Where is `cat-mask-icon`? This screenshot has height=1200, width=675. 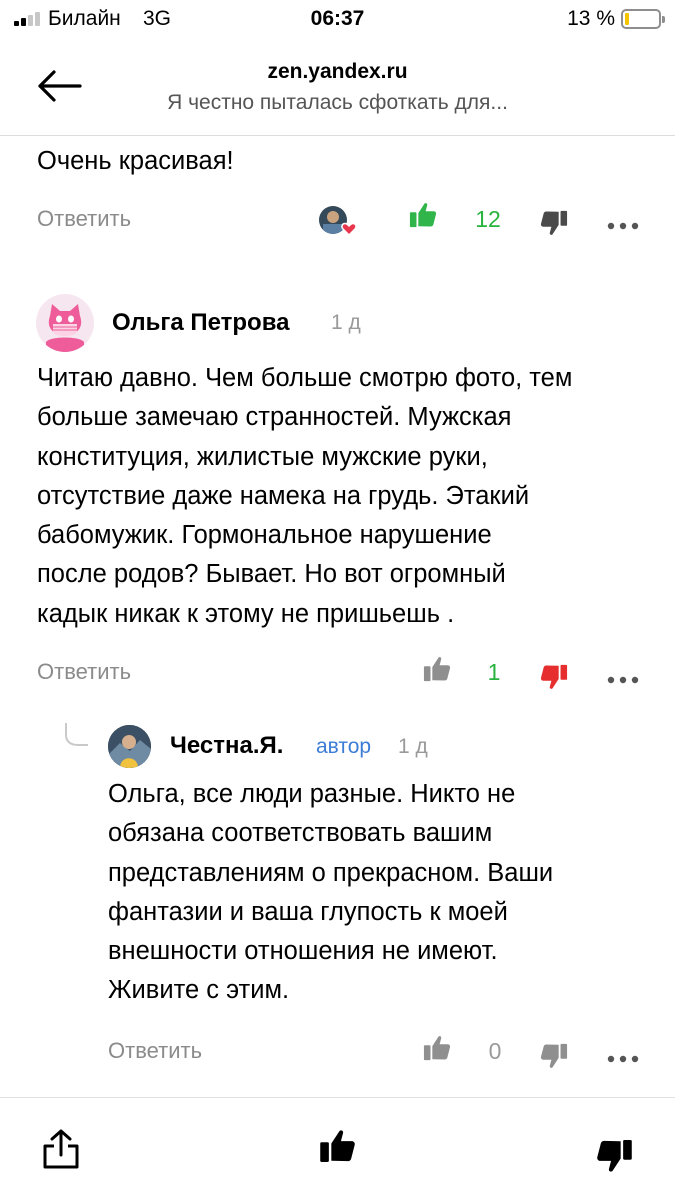 cat-mask-icon is located at coordinates (65, 328).